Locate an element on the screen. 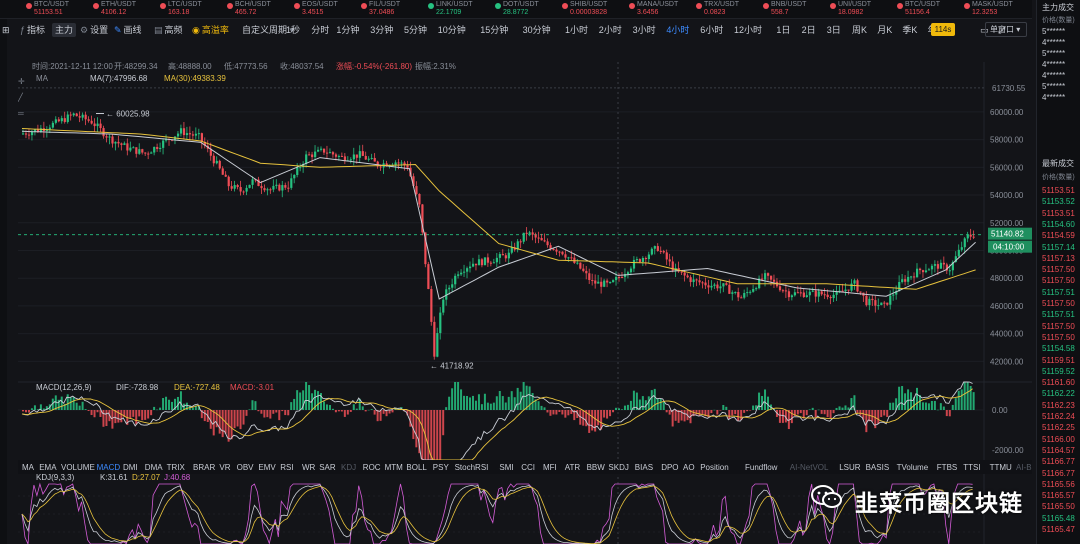 This screenshot has height=544, width=1080. period-tab: 30分钟 is located at coordinates (537, 30).